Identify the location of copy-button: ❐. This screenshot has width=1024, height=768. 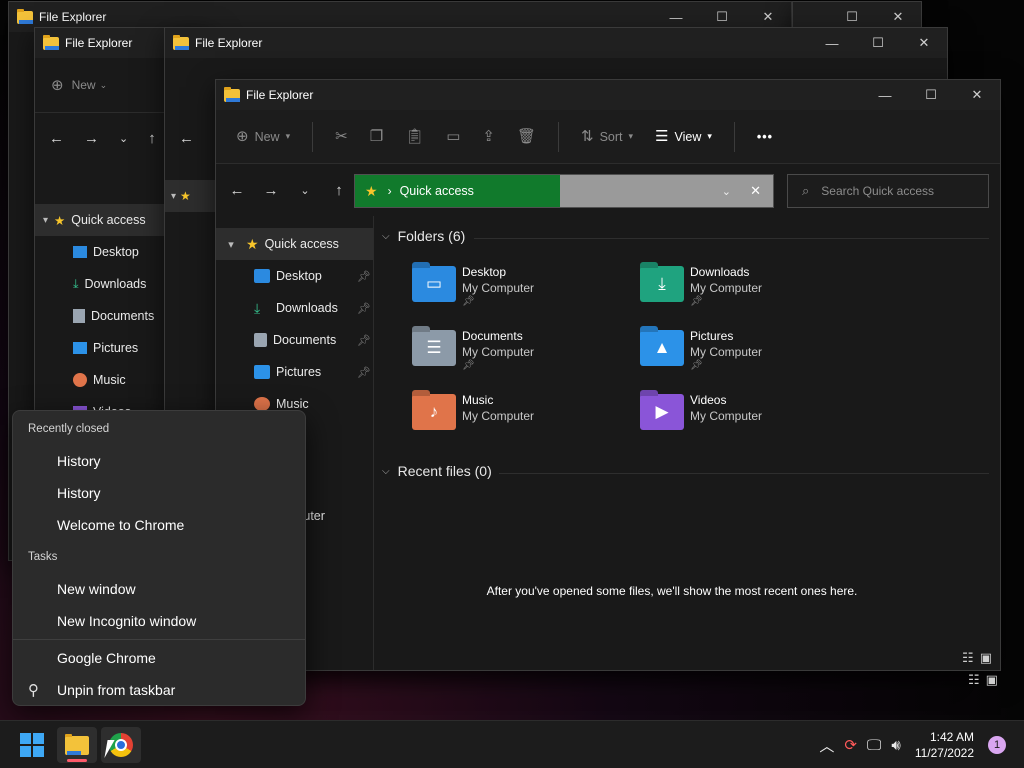
(376, 136).